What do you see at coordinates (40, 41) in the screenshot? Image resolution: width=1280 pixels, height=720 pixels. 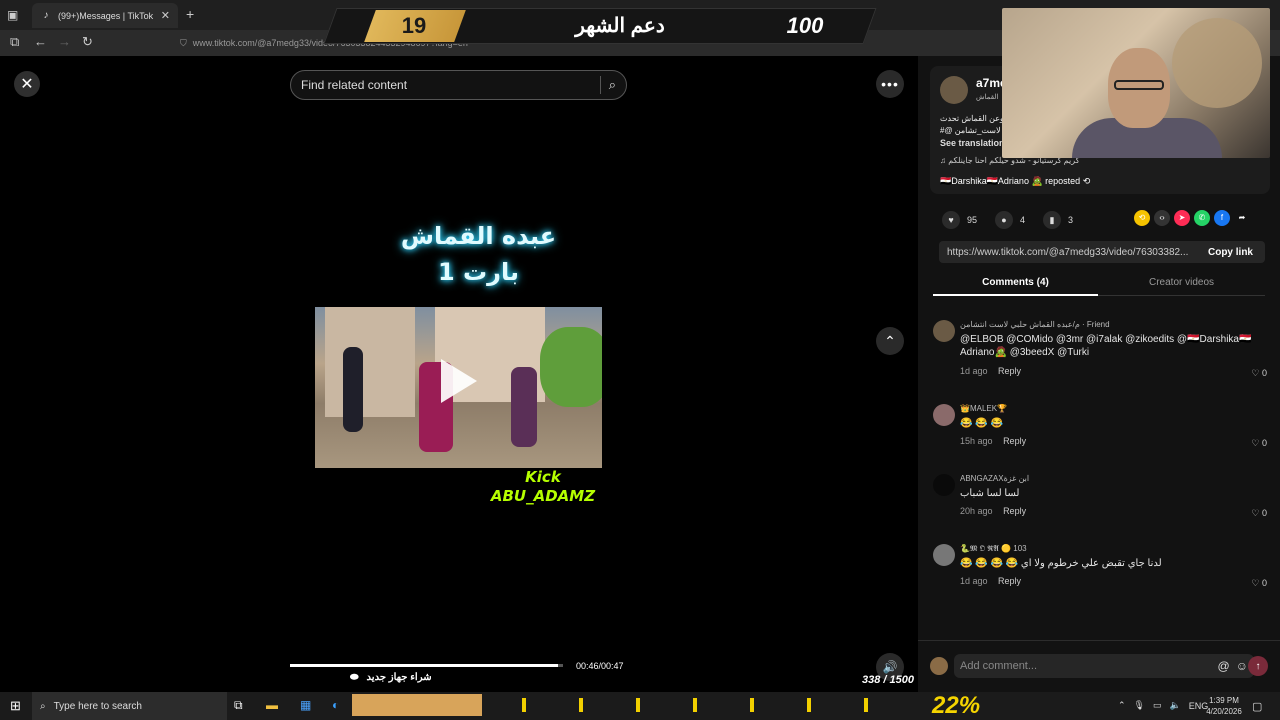 I see `back-icon: ←` at bounding box center [40, 41].